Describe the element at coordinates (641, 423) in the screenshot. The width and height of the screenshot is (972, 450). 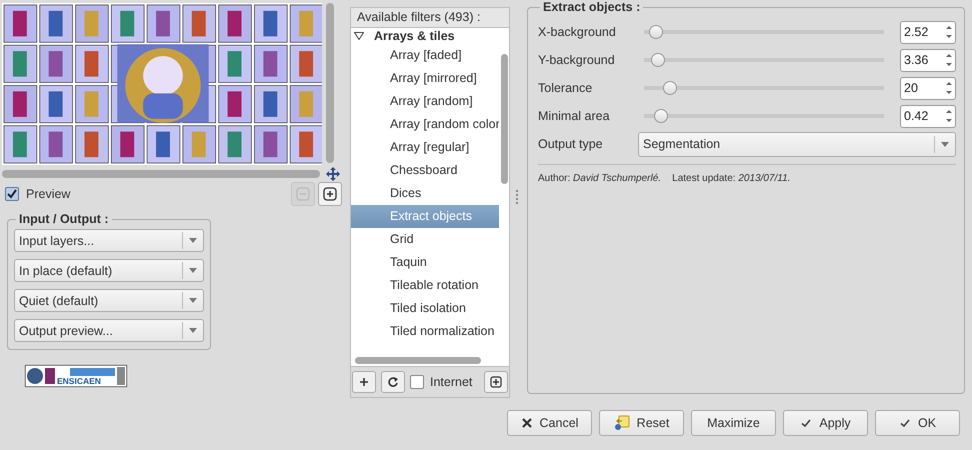
I see `dialog-button: Reset` at that location.